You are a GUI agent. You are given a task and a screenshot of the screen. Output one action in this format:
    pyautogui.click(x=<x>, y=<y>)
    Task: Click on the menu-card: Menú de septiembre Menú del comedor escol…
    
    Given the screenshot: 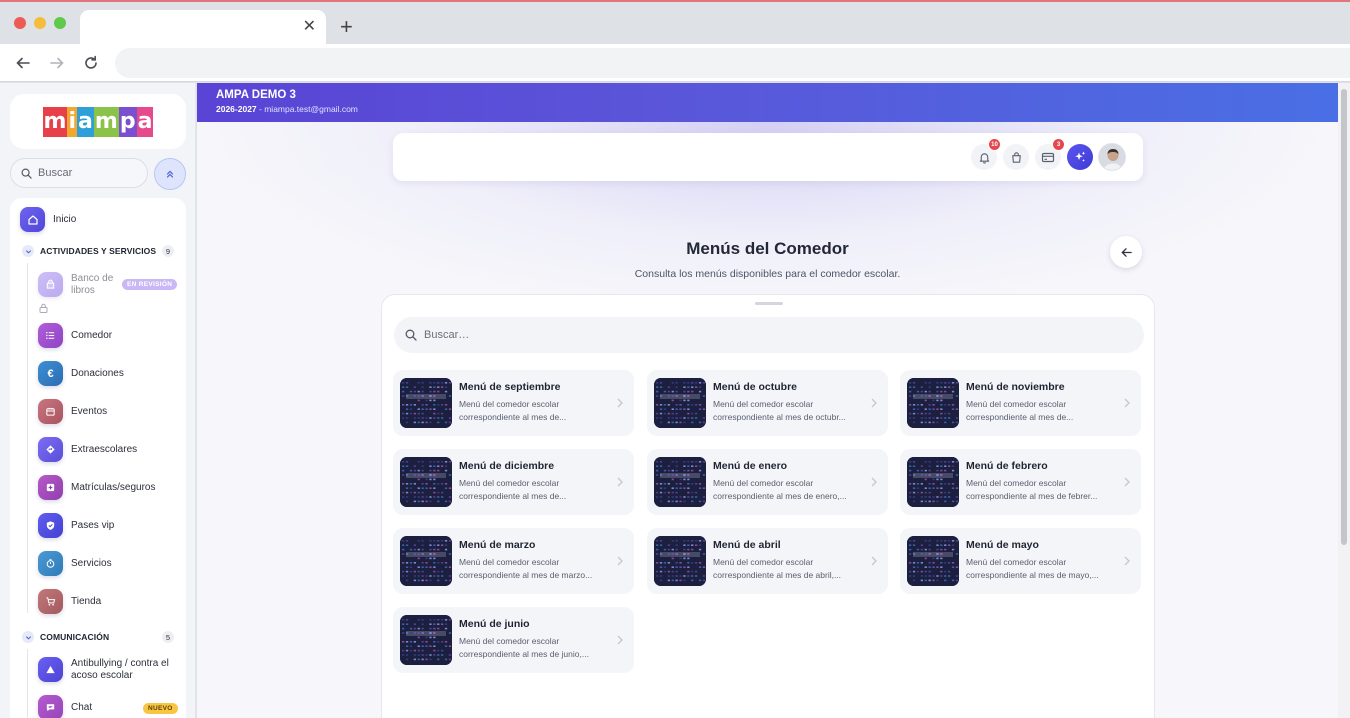 What is the action you would take?
    pyautogui.click(x=513, y=403)
    